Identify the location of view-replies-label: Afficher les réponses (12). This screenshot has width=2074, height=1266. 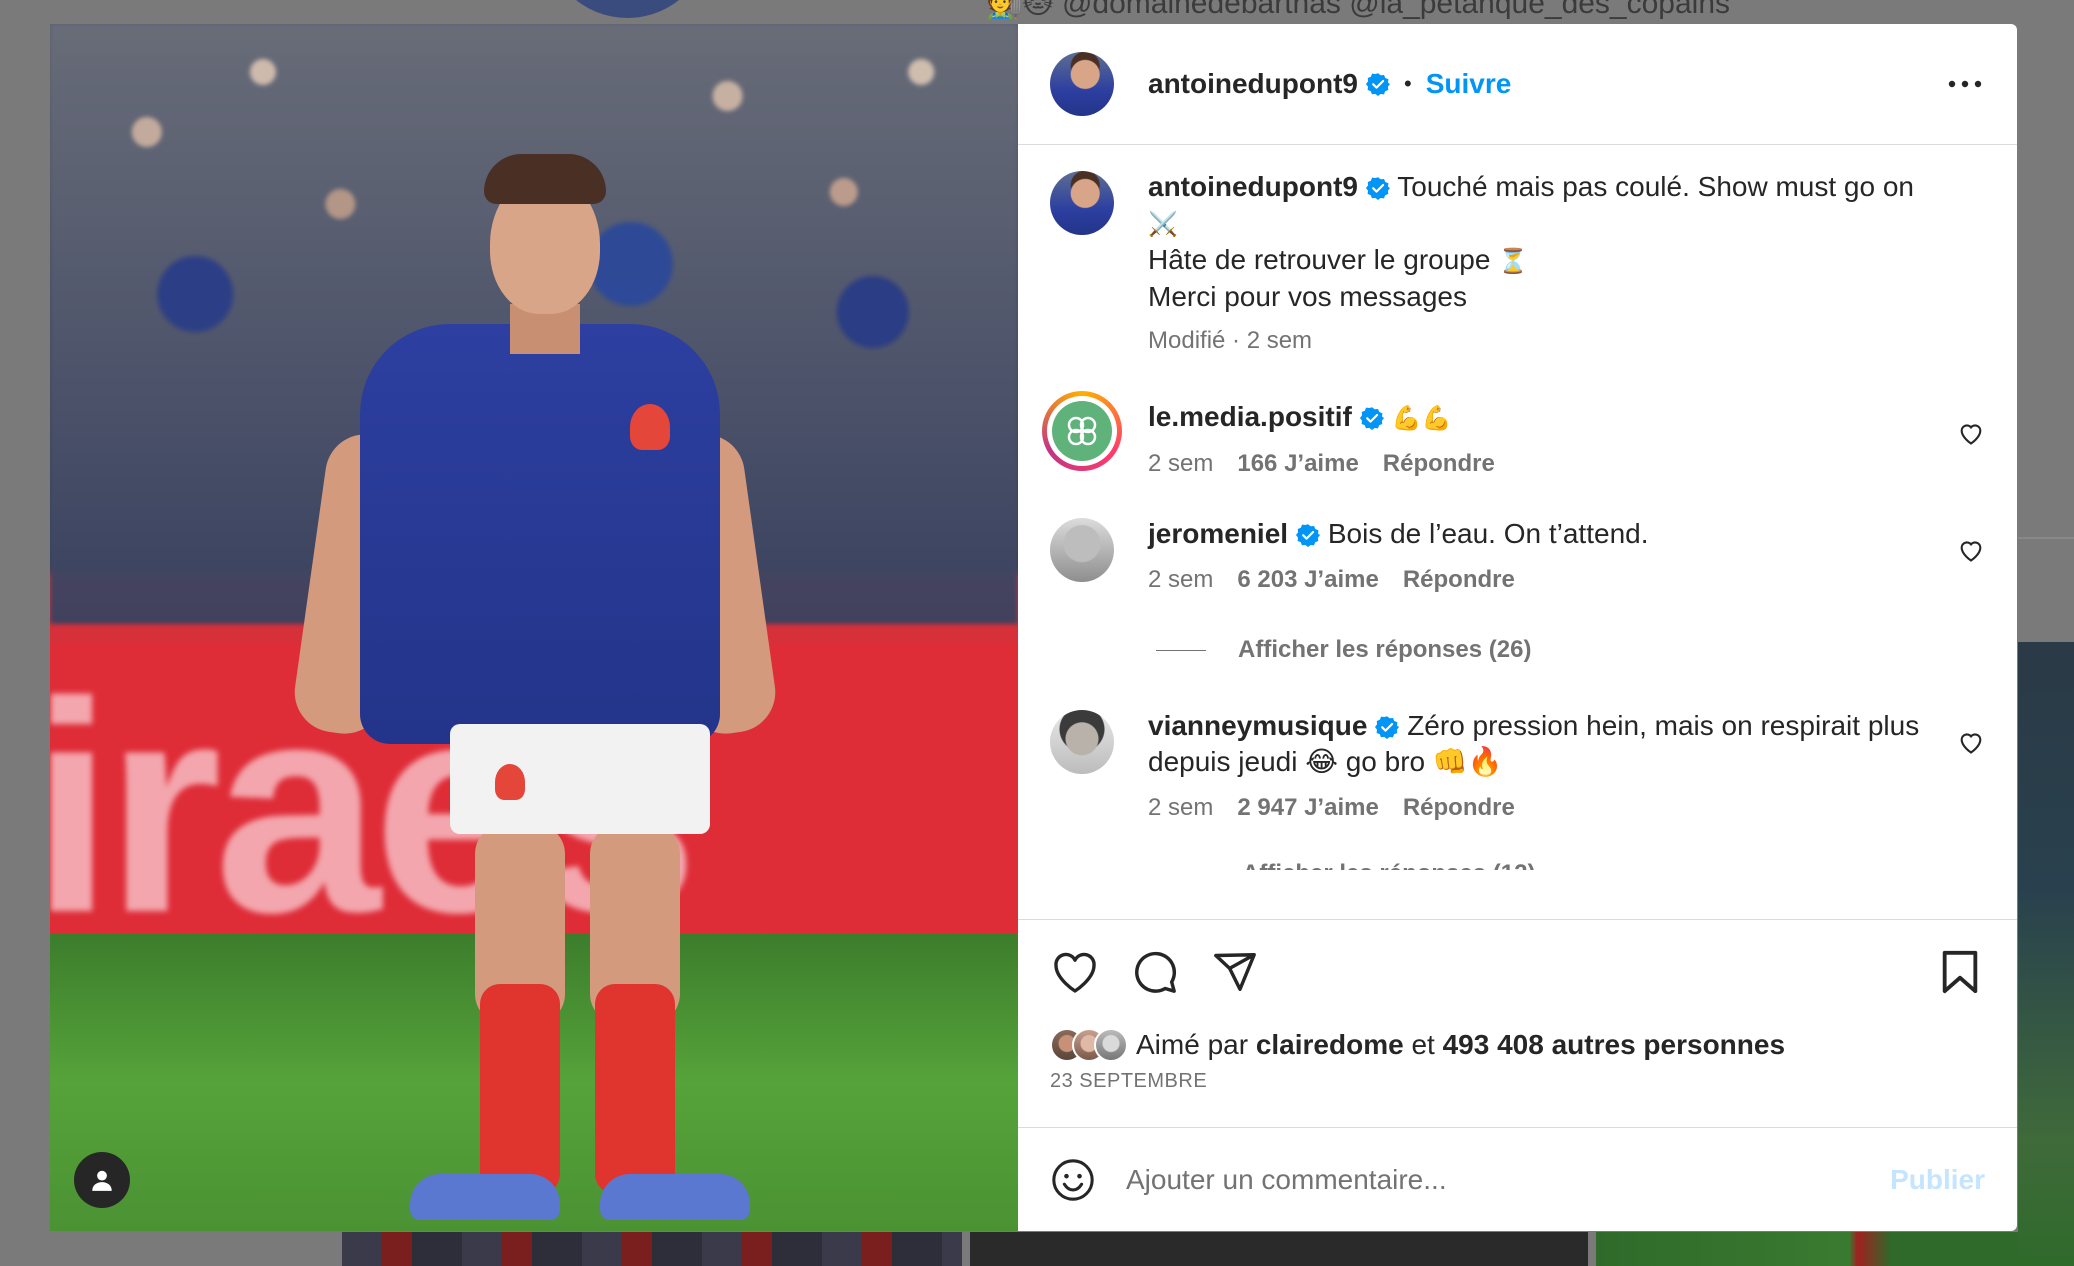
(1388, 865).